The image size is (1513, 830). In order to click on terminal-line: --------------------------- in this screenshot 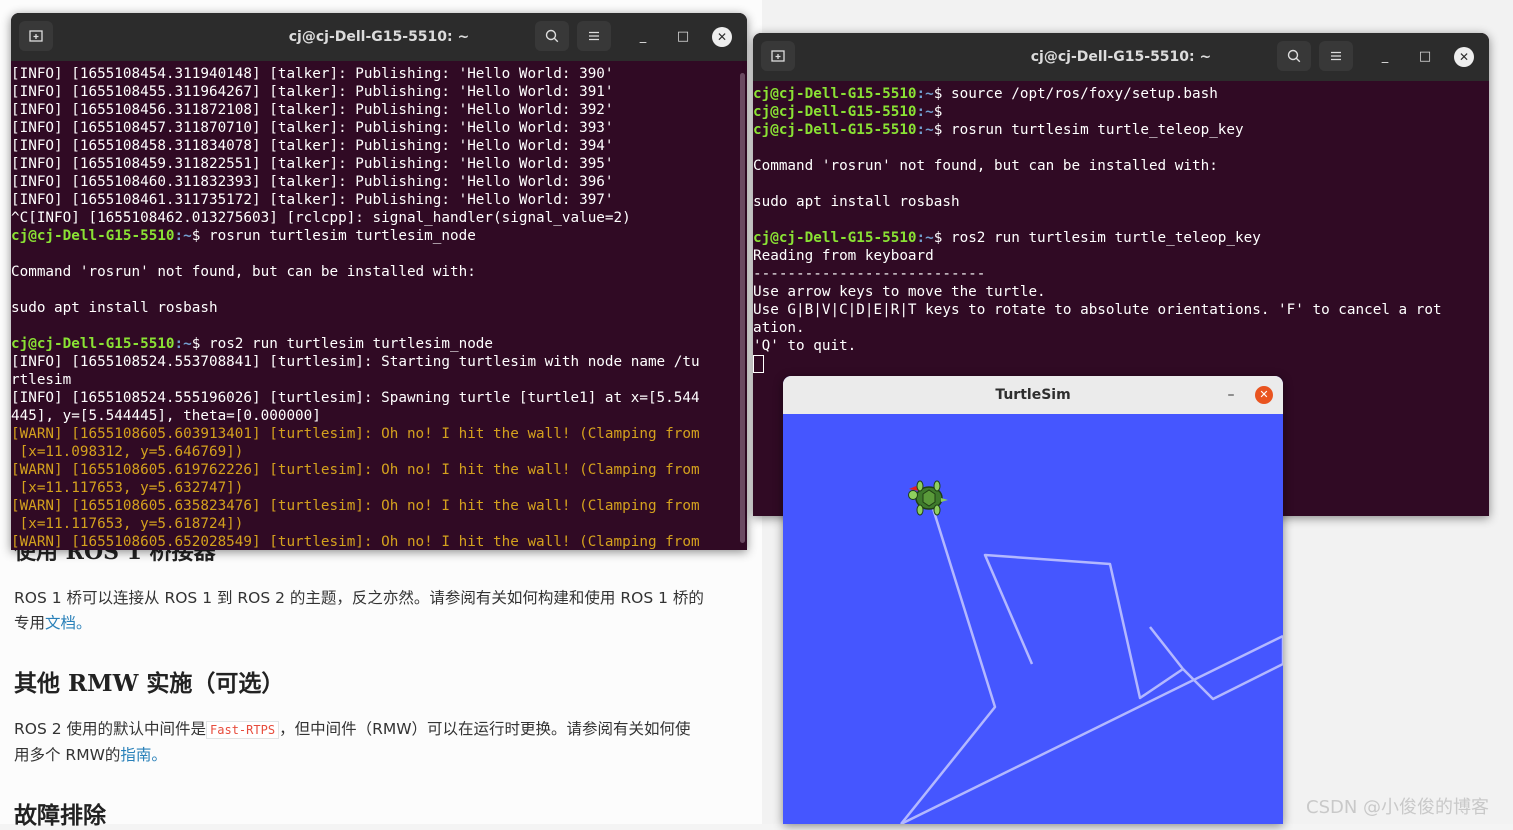, I will do `click(1121, 274)`.